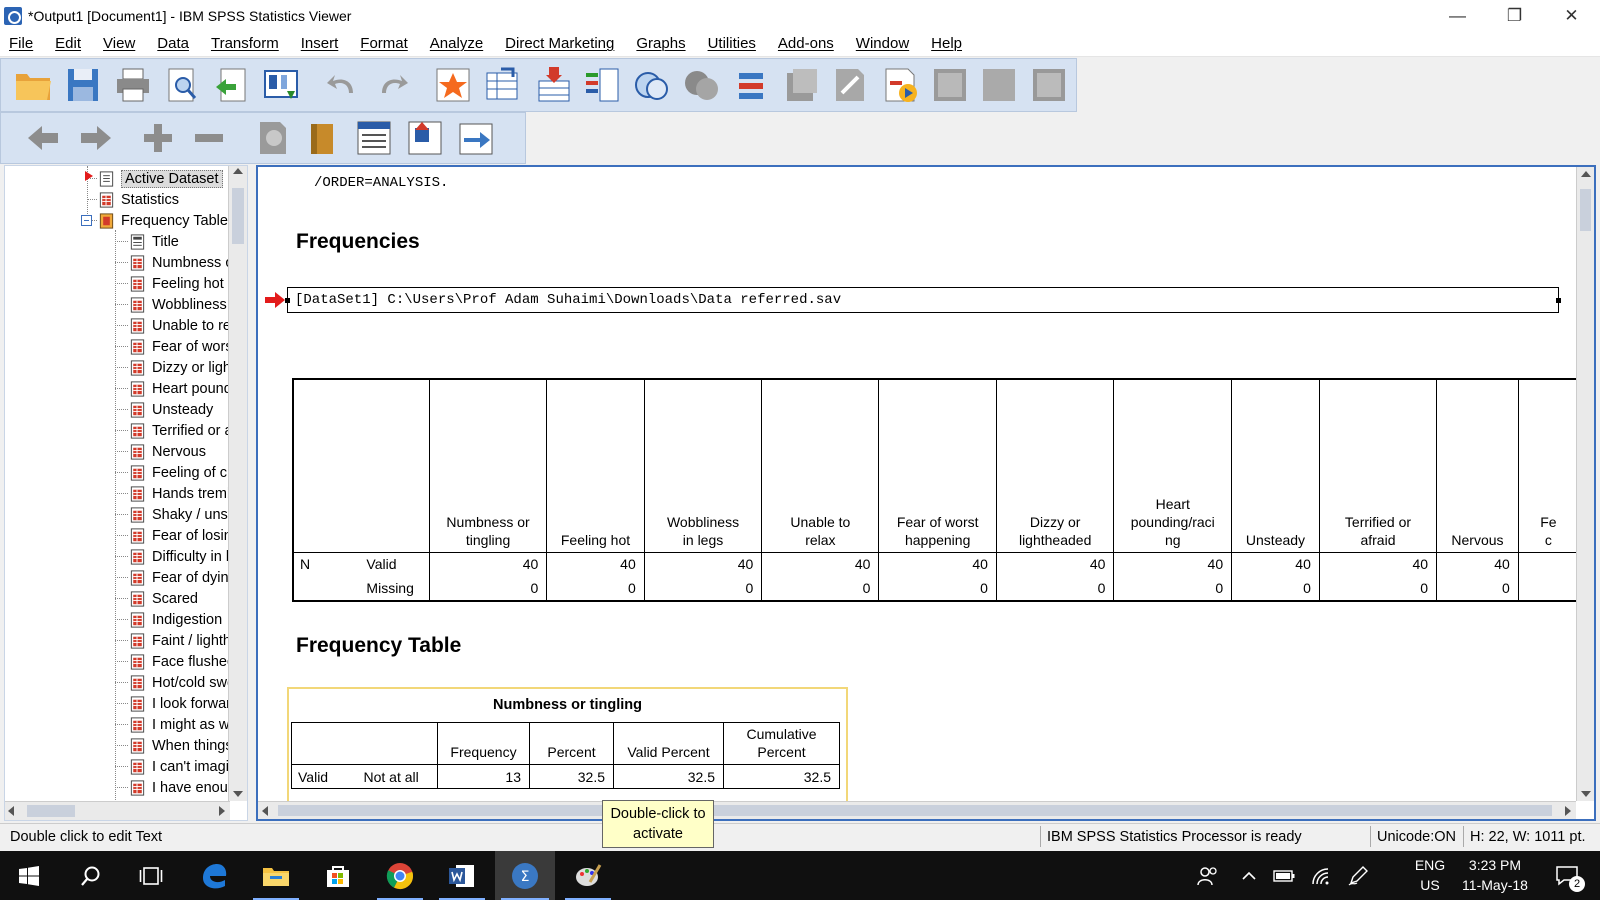  I want to click on outline-item: Feeling of choking, so click(179, 472).